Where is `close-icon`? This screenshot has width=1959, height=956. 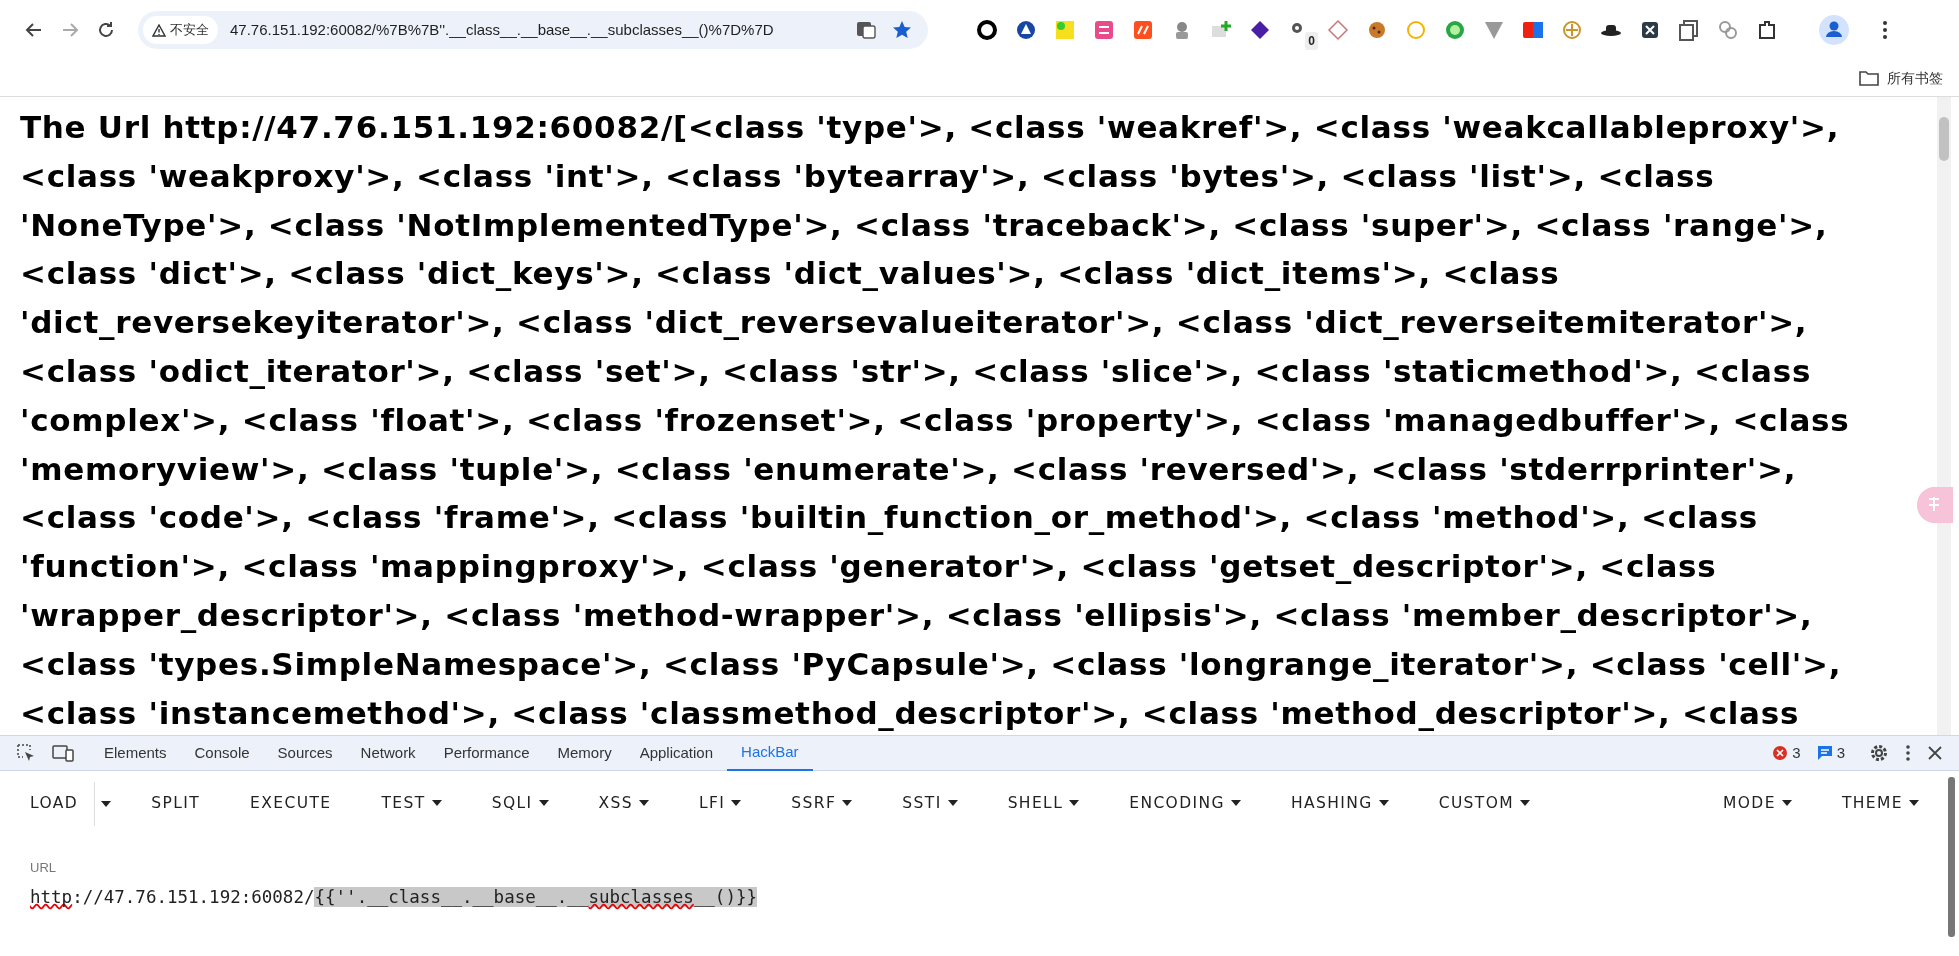
close-icon is located at coordinates (1935, 753).